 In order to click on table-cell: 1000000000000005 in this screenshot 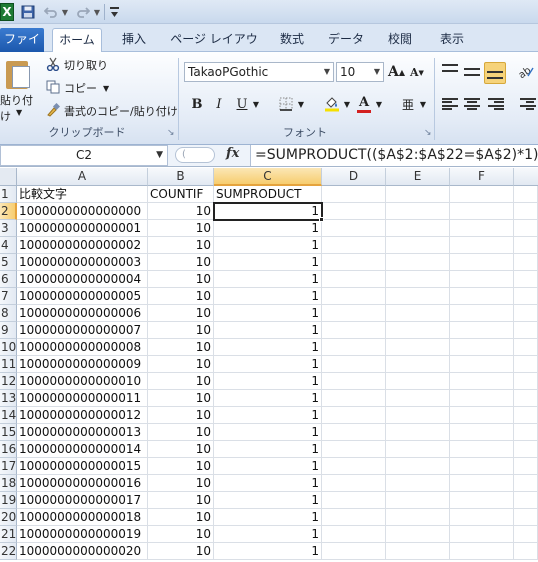, I will do `click(82, 296)`.